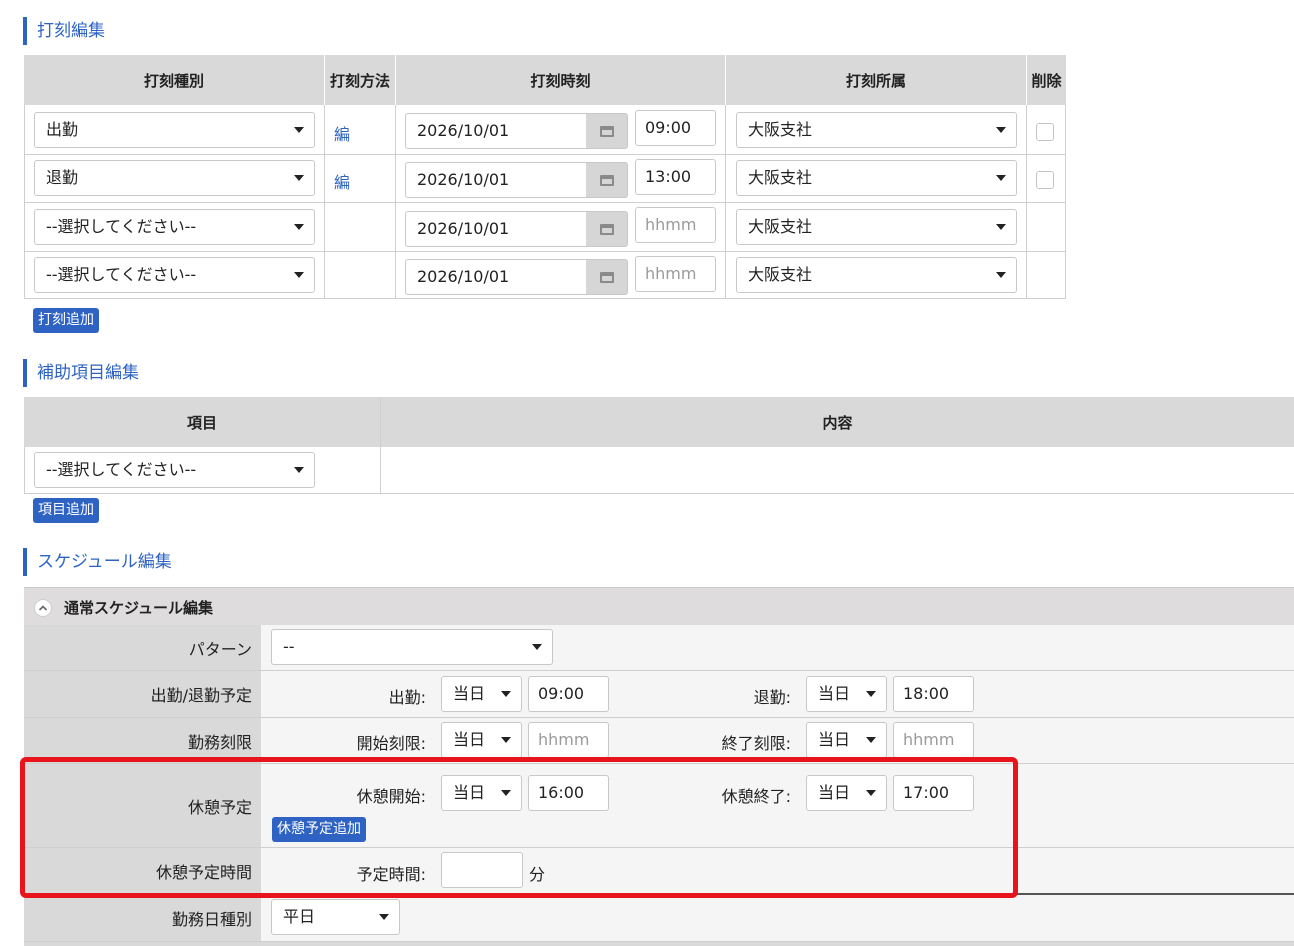  What do you see at coordinates (837, 422) in the screenshot?
I see `header-content: 内容` at bounding box center [837, 422].